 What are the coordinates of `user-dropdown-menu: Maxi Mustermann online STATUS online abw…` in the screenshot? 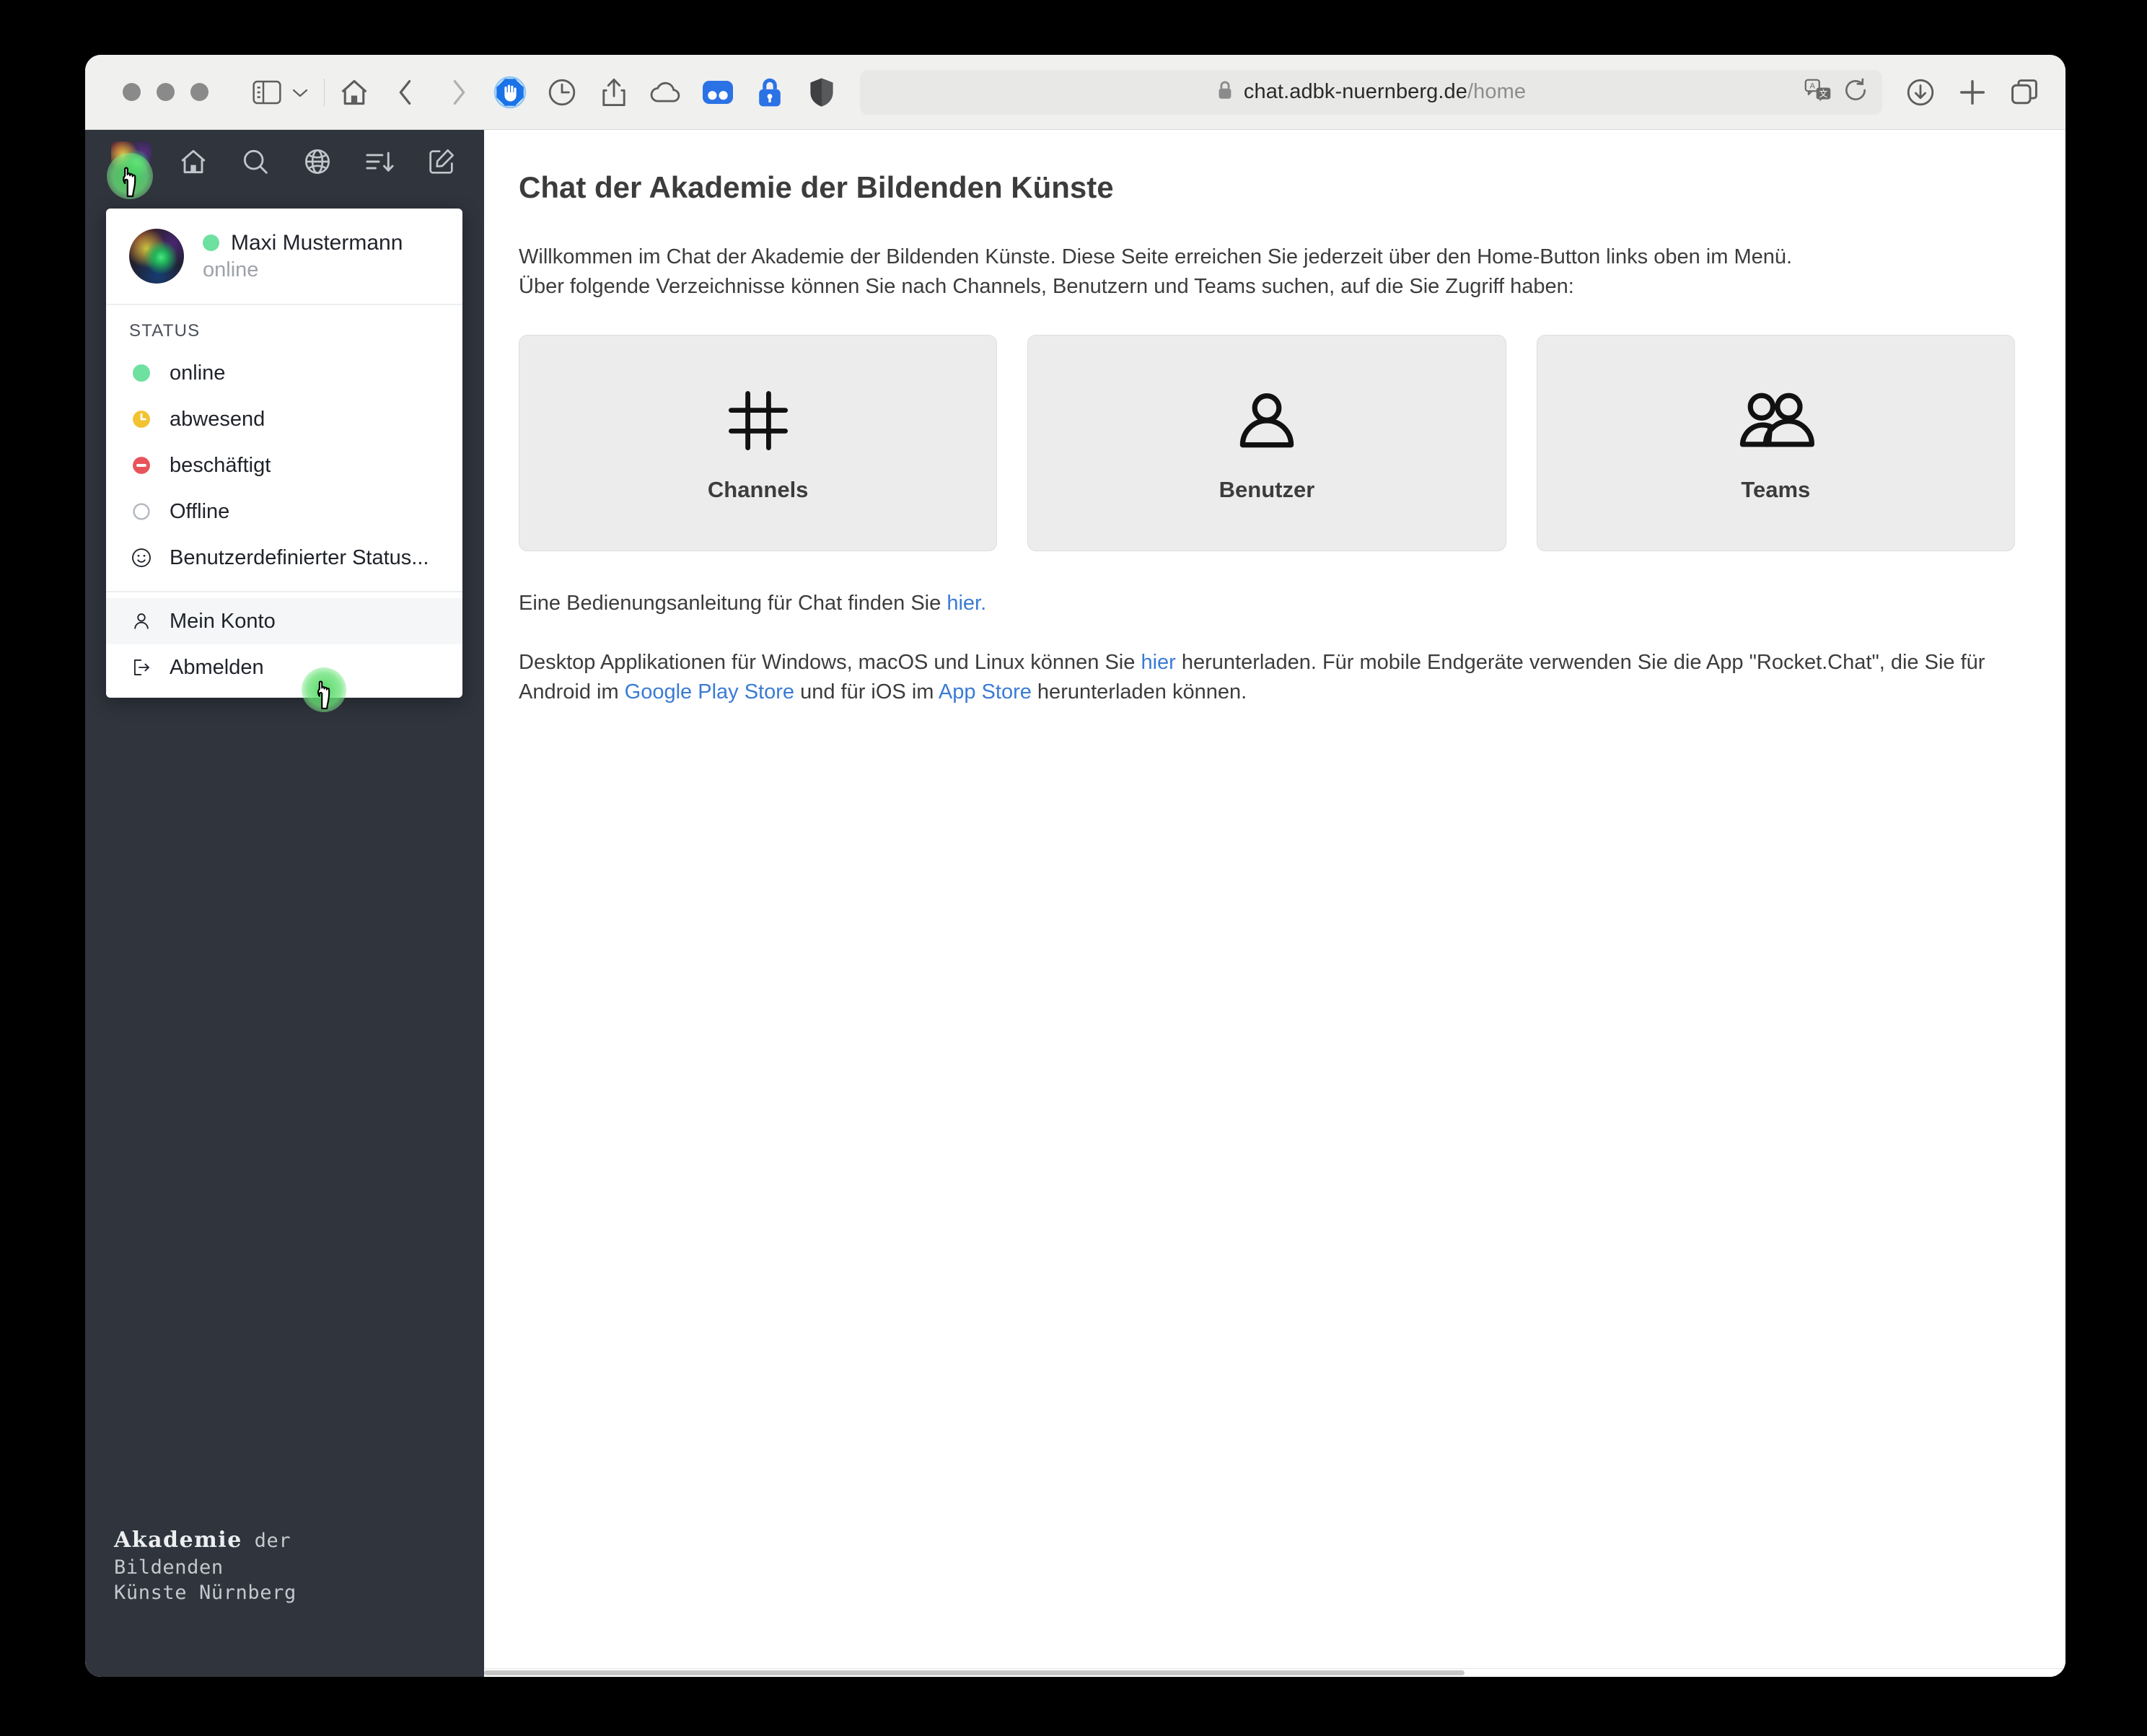 It's located at (284, 453).